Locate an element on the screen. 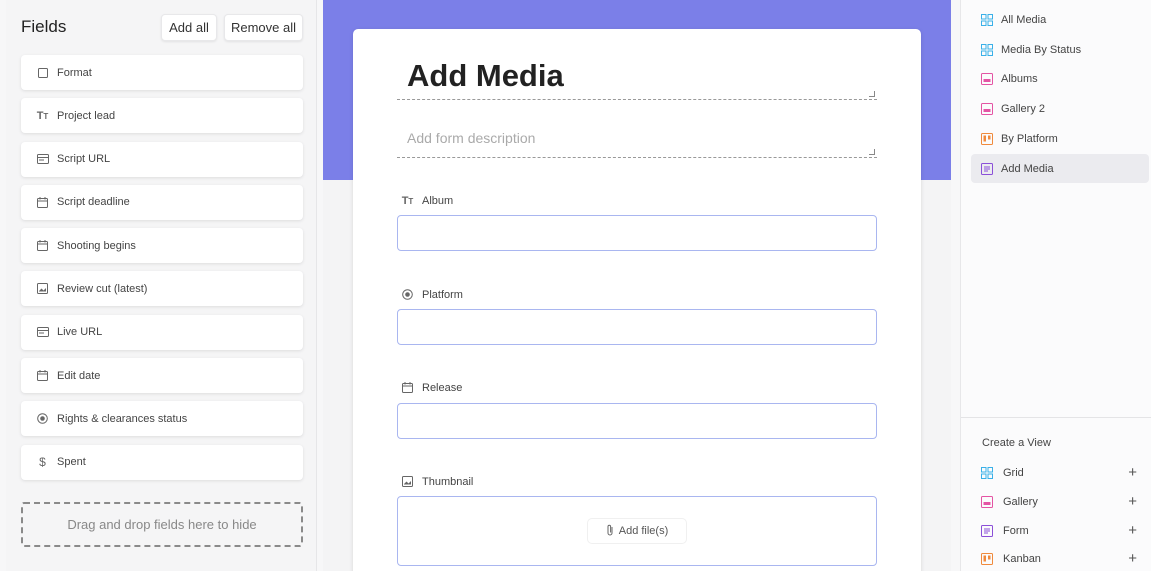  remove-all-button: Remove all is located at coordinates (263, 27).